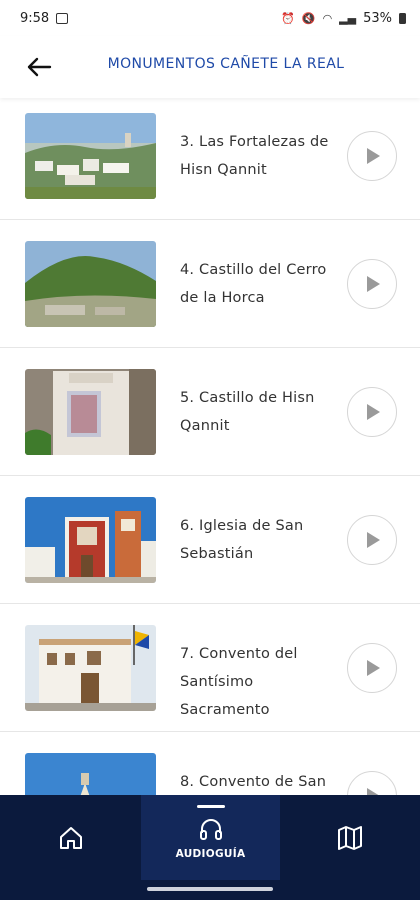 This screenshot has width=420, height=900. What do you see at coordinates (402, 18) in the screenshot?
I see `battery-icon` at bounding box center [402, 18].